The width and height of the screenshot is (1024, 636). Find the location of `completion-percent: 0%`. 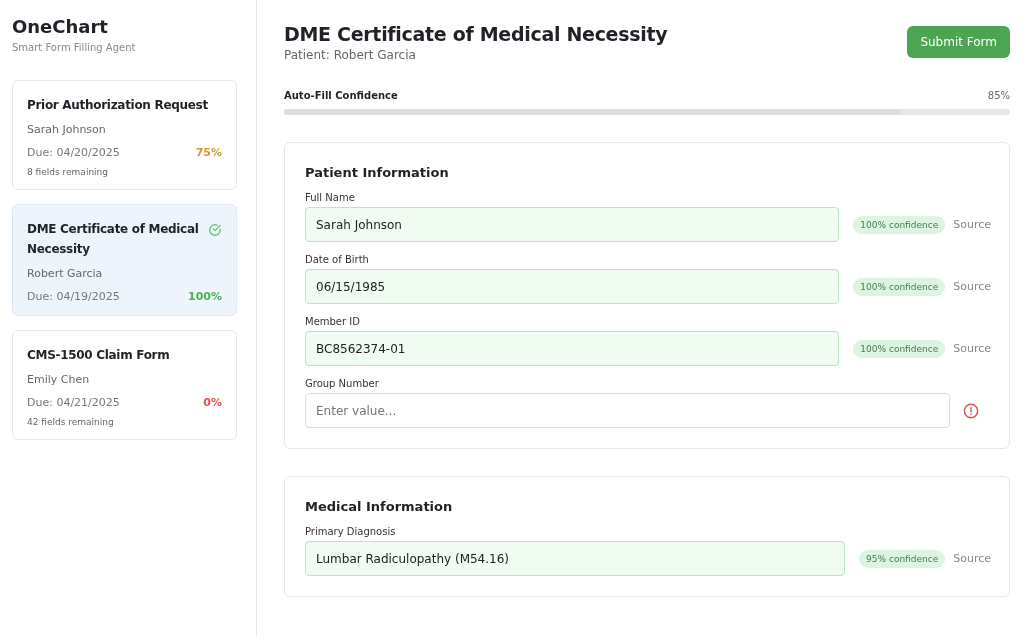

completion-percent: 0% is located at coordinates (212, 402).